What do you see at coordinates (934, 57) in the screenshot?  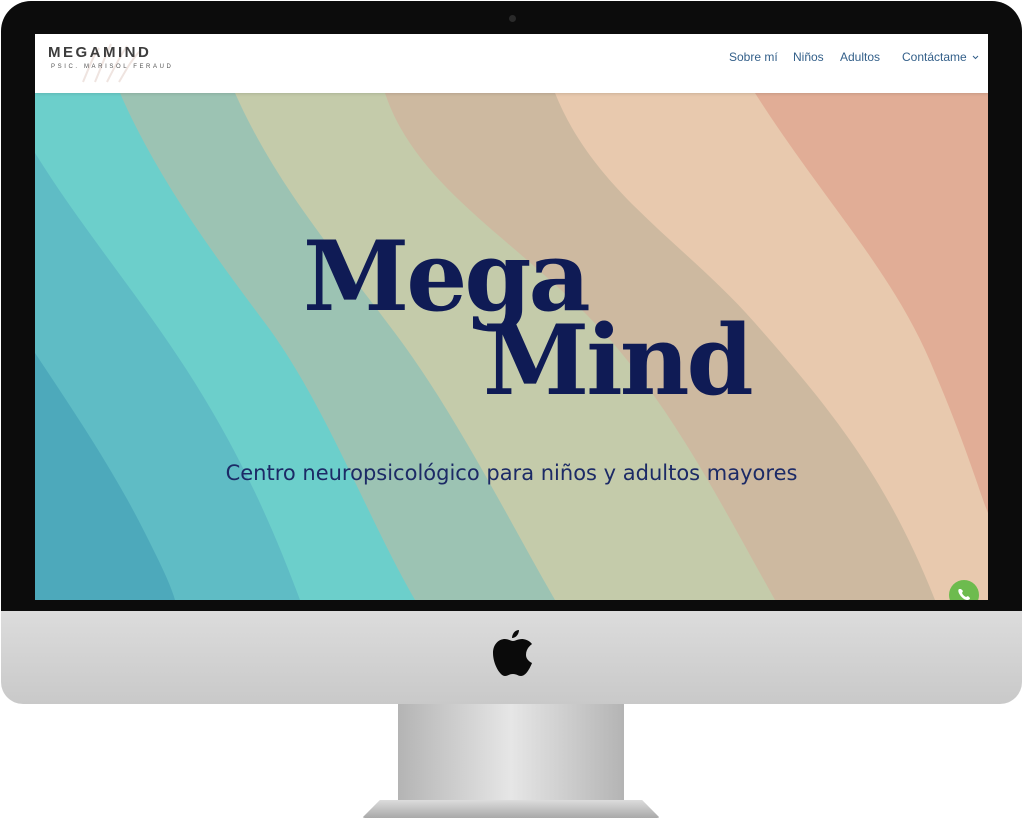 I see `nav-item-contactame-label: Contáctame` at bounding box center [934, 57].